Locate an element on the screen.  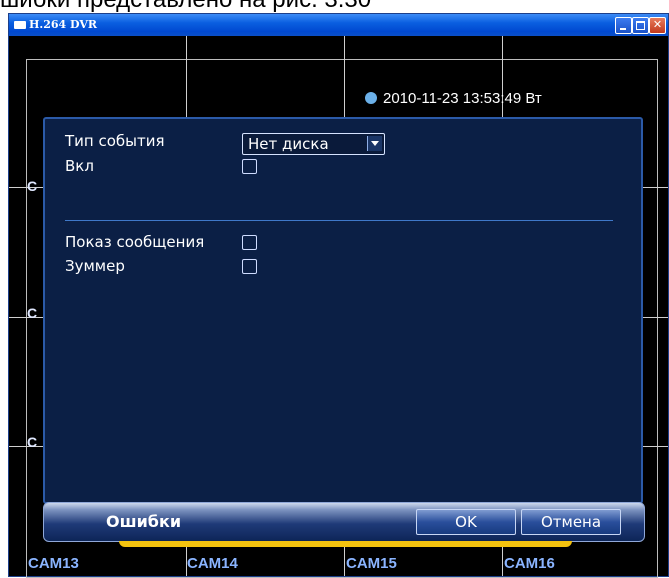
chevron-down-icon is located at coordinates (374, 143).